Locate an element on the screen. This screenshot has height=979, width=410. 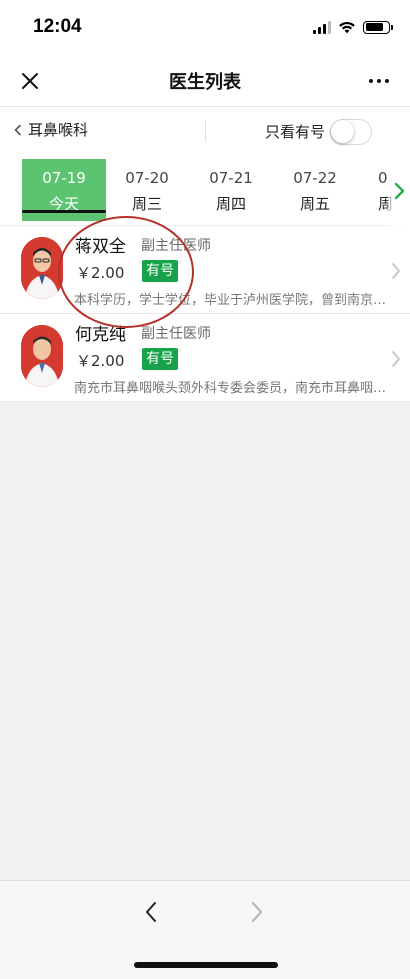
status-time: 12:04 is located at coordinates (57, 26).